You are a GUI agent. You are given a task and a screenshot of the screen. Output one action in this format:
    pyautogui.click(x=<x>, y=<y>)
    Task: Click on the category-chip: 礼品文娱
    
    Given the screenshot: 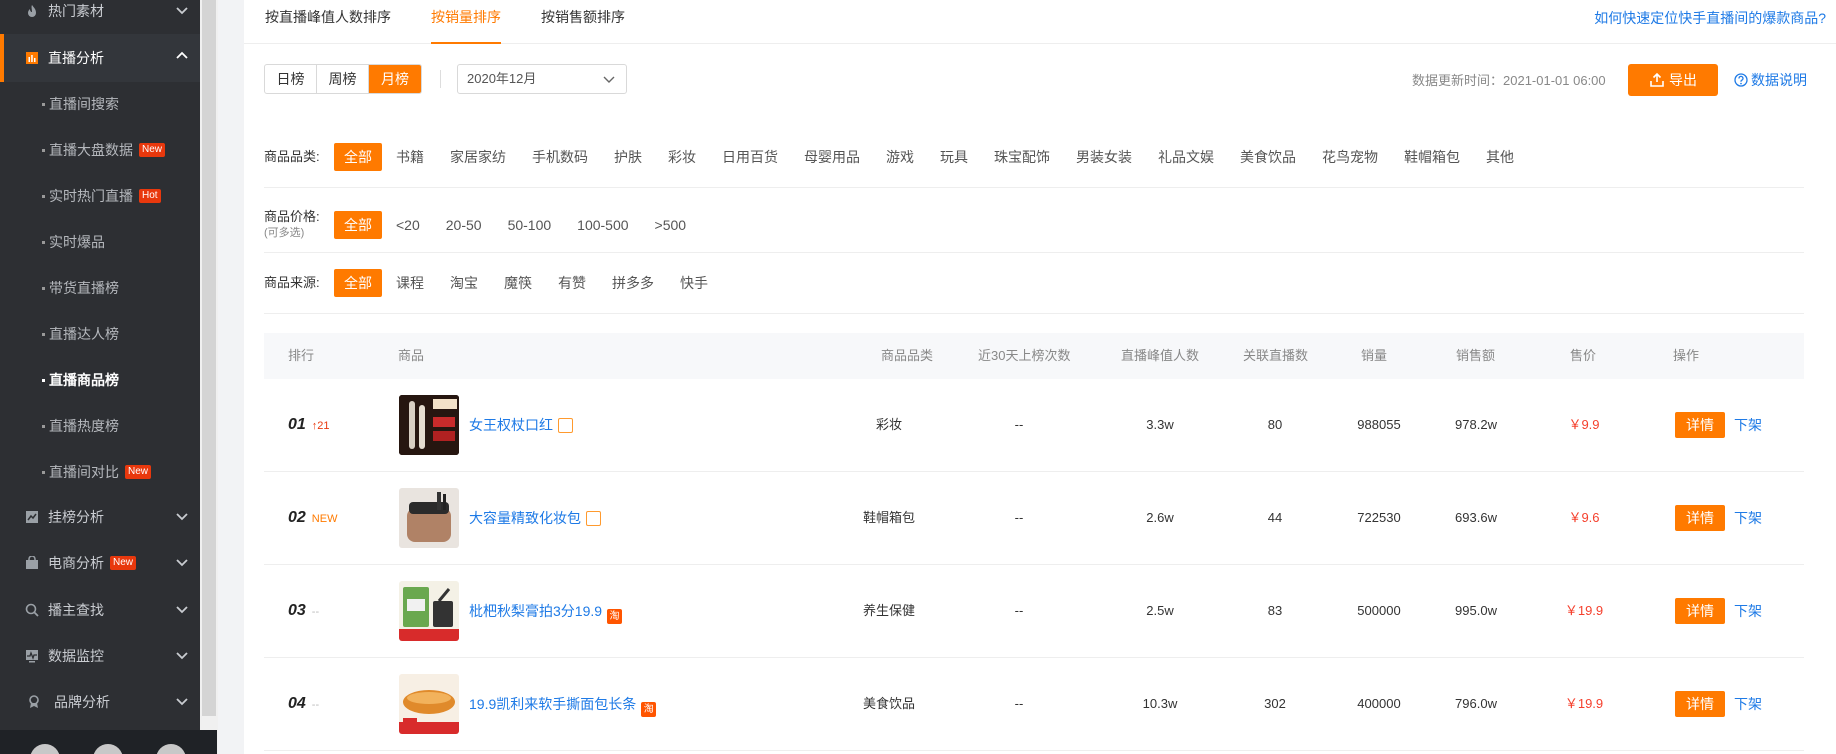 What is the action you would take?
    pyautogui.click(x=1186, y=157)
    